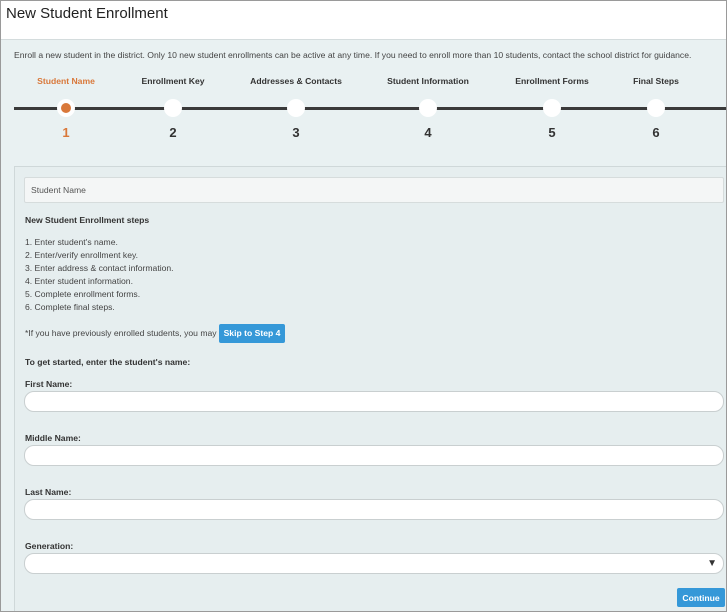 Image resolution: width=727 pixels, height=612 pixels. I want to click on active-step-marker, so click(66, 108).